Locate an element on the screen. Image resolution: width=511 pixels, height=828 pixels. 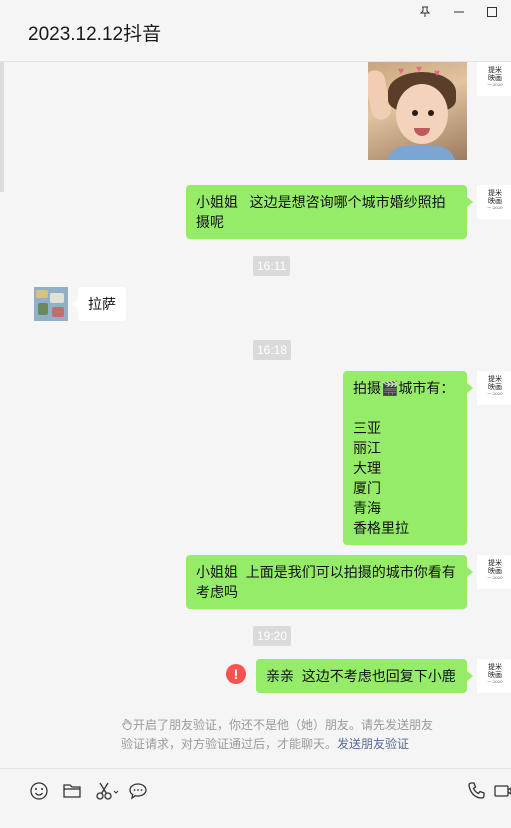
send-failed-icon: ! is located at coordinates (236, 674).